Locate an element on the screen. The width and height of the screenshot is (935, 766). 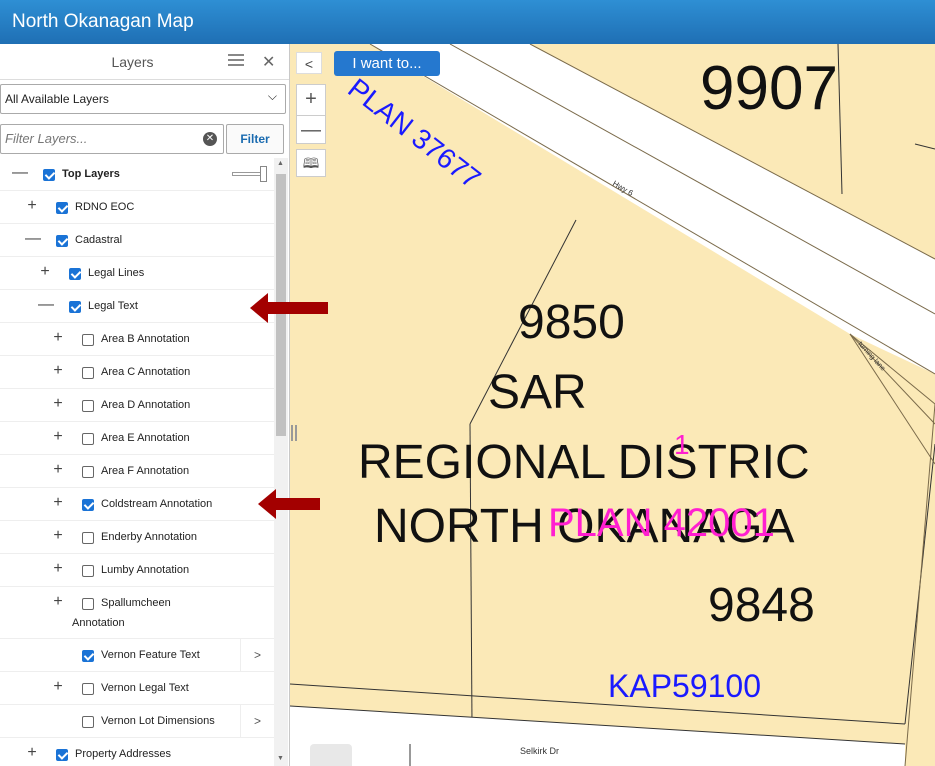
zoom-out-button: — is located at coordinates (311, 130).